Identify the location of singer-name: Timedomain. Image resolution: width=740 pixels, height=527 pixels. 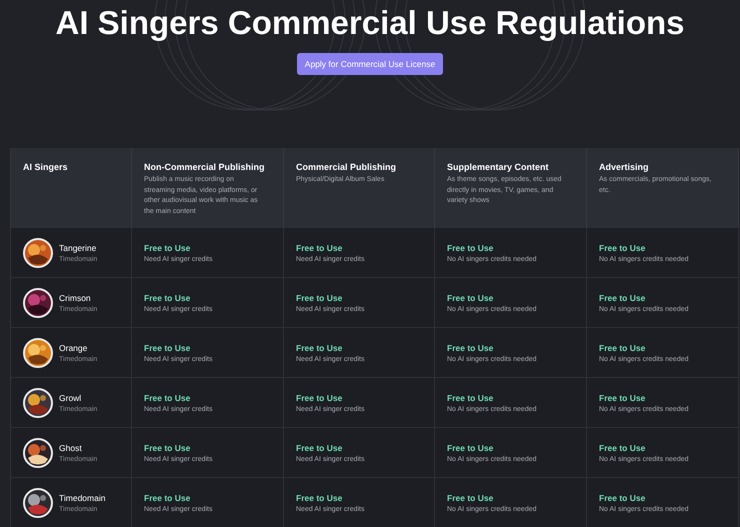
(82, 497).